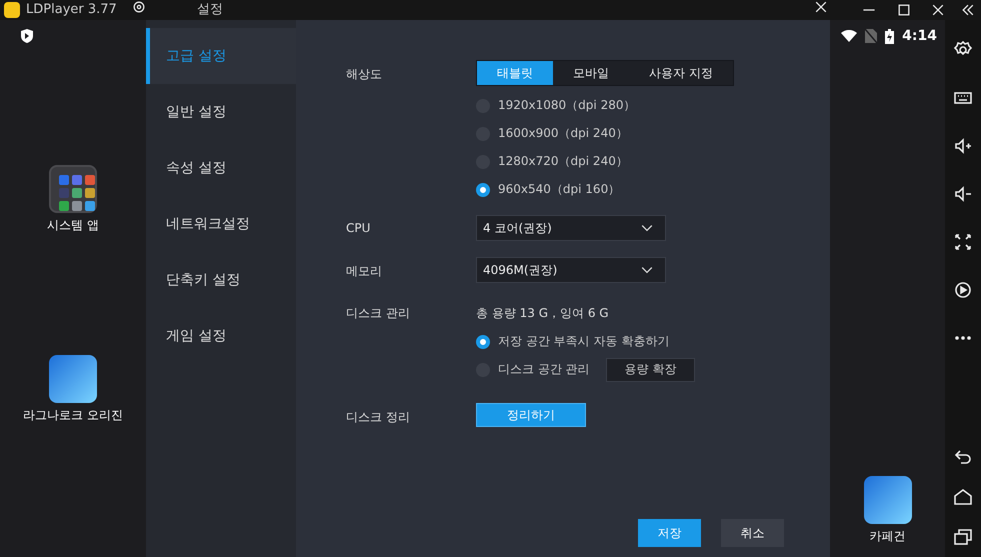  Describe the element at coordinates (963, 497) in the screenshot. I see `home-icon` at that location.